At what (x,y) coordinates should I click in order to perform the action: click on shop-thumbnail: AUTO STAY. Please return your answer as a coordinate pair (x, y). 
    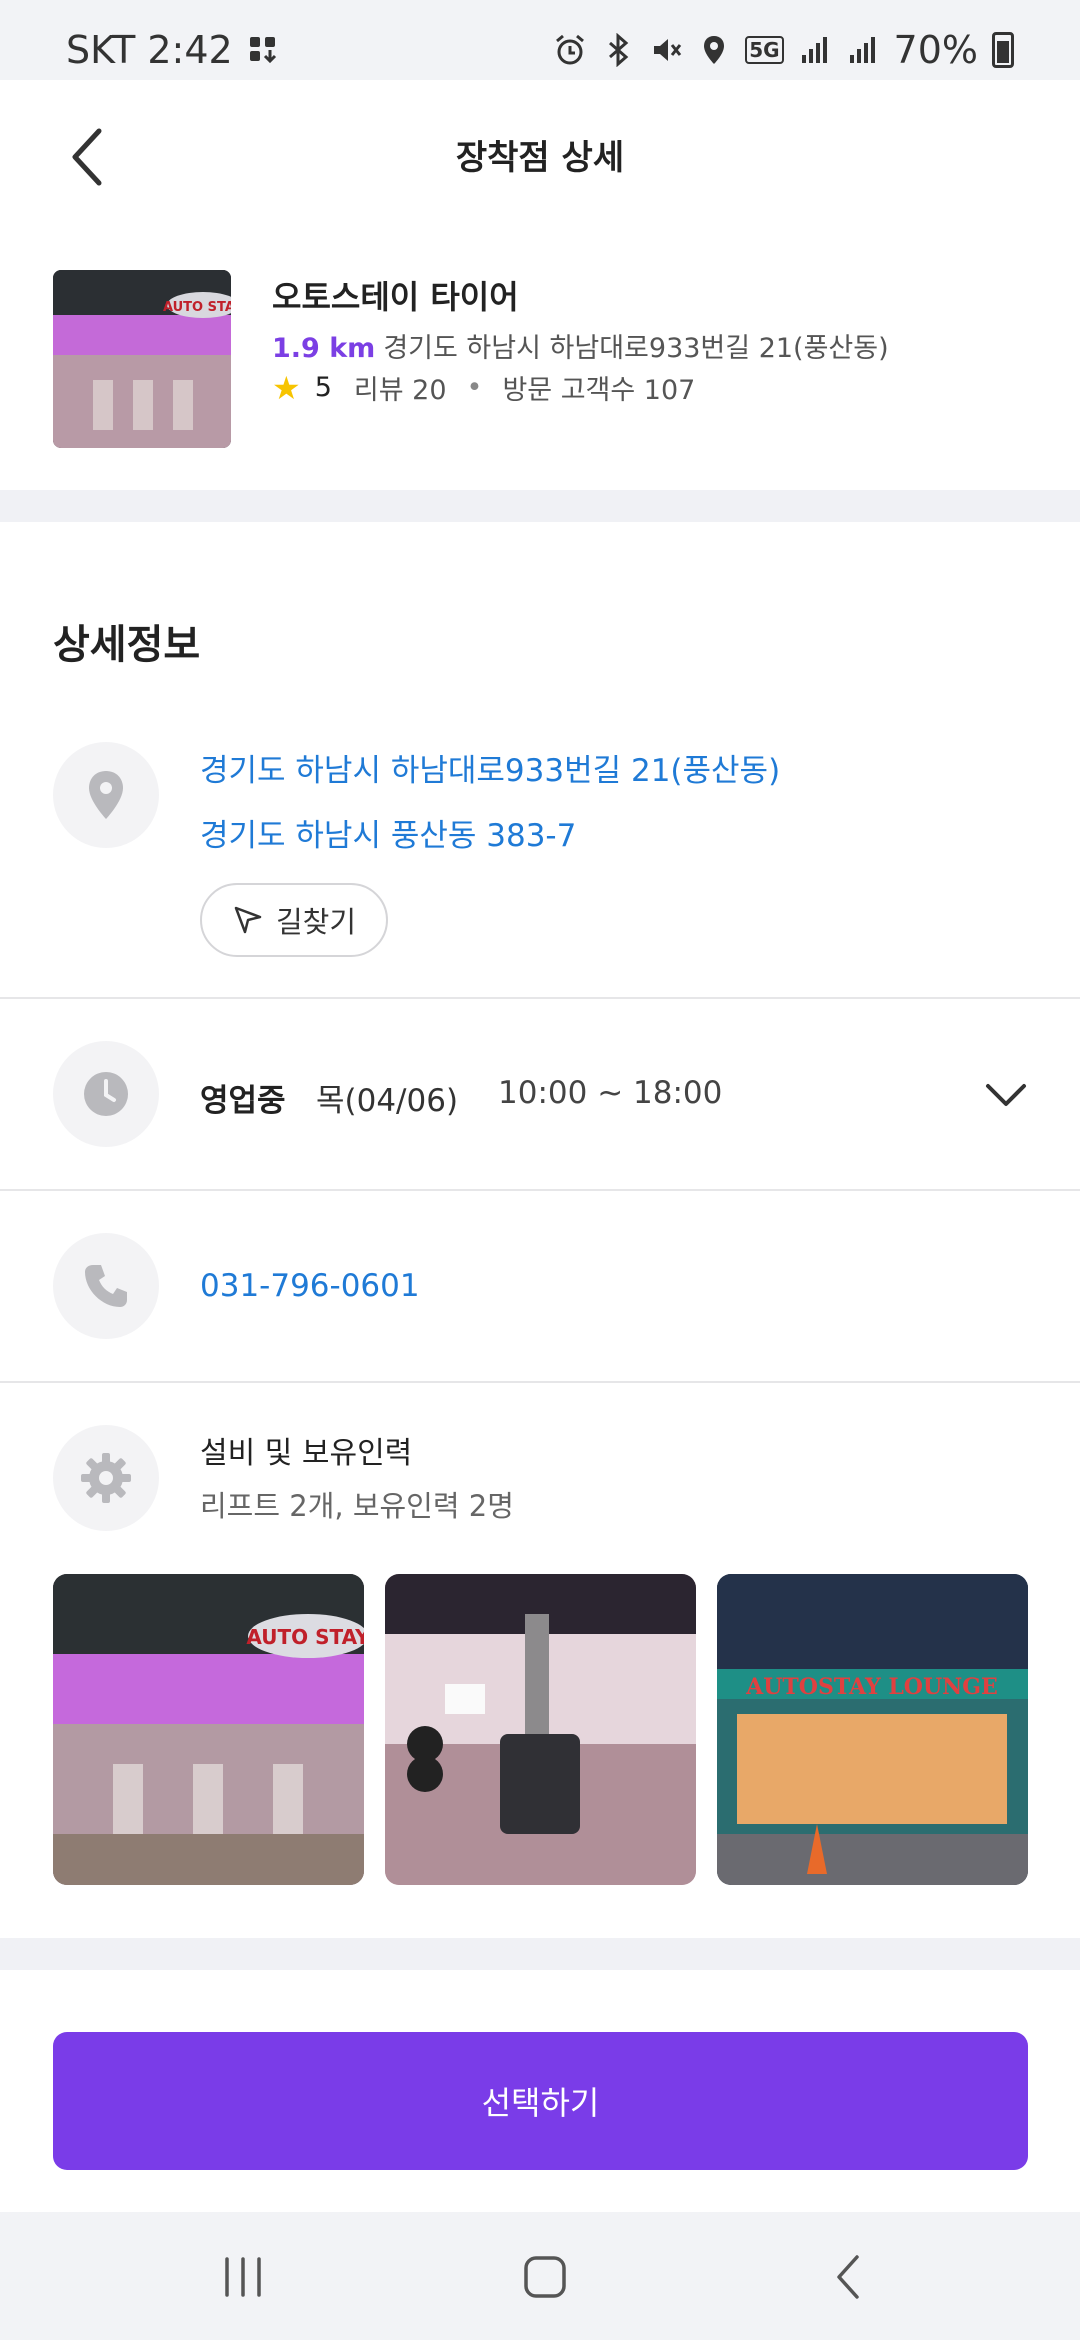
    Looking at the image, I should click on (142, 359).